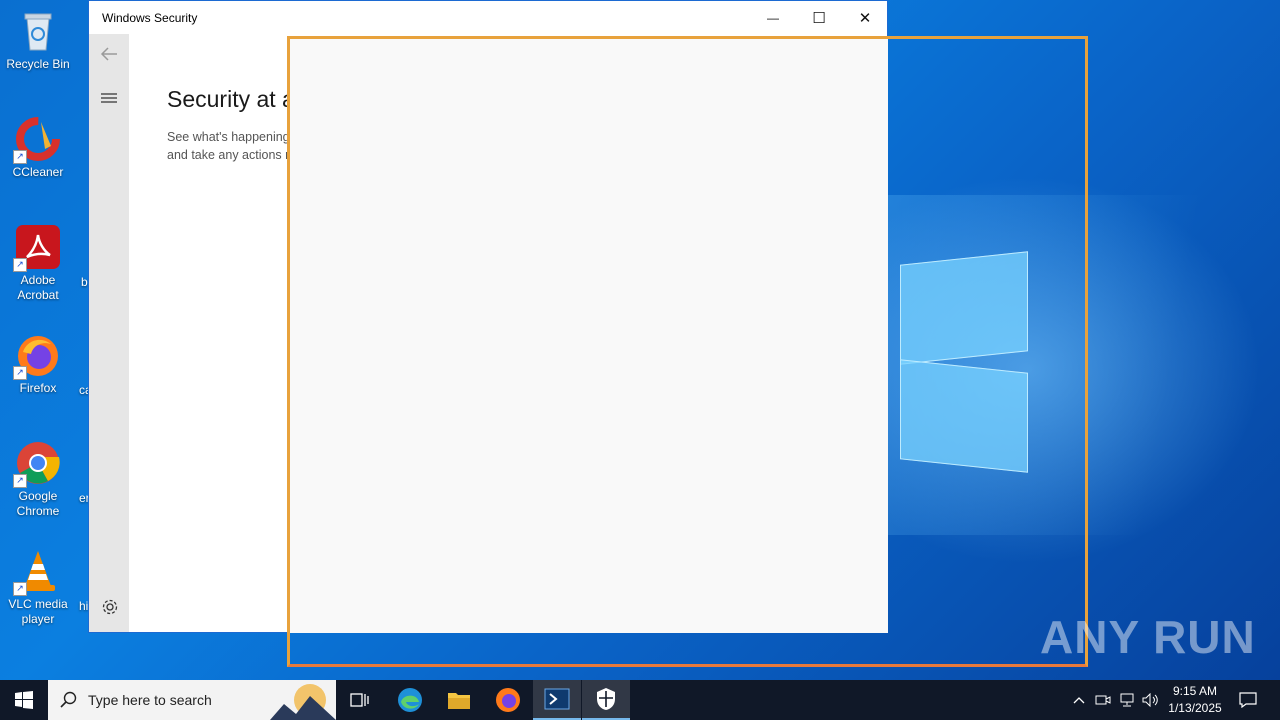  I want to click on edge-icon, so click(410, 700).